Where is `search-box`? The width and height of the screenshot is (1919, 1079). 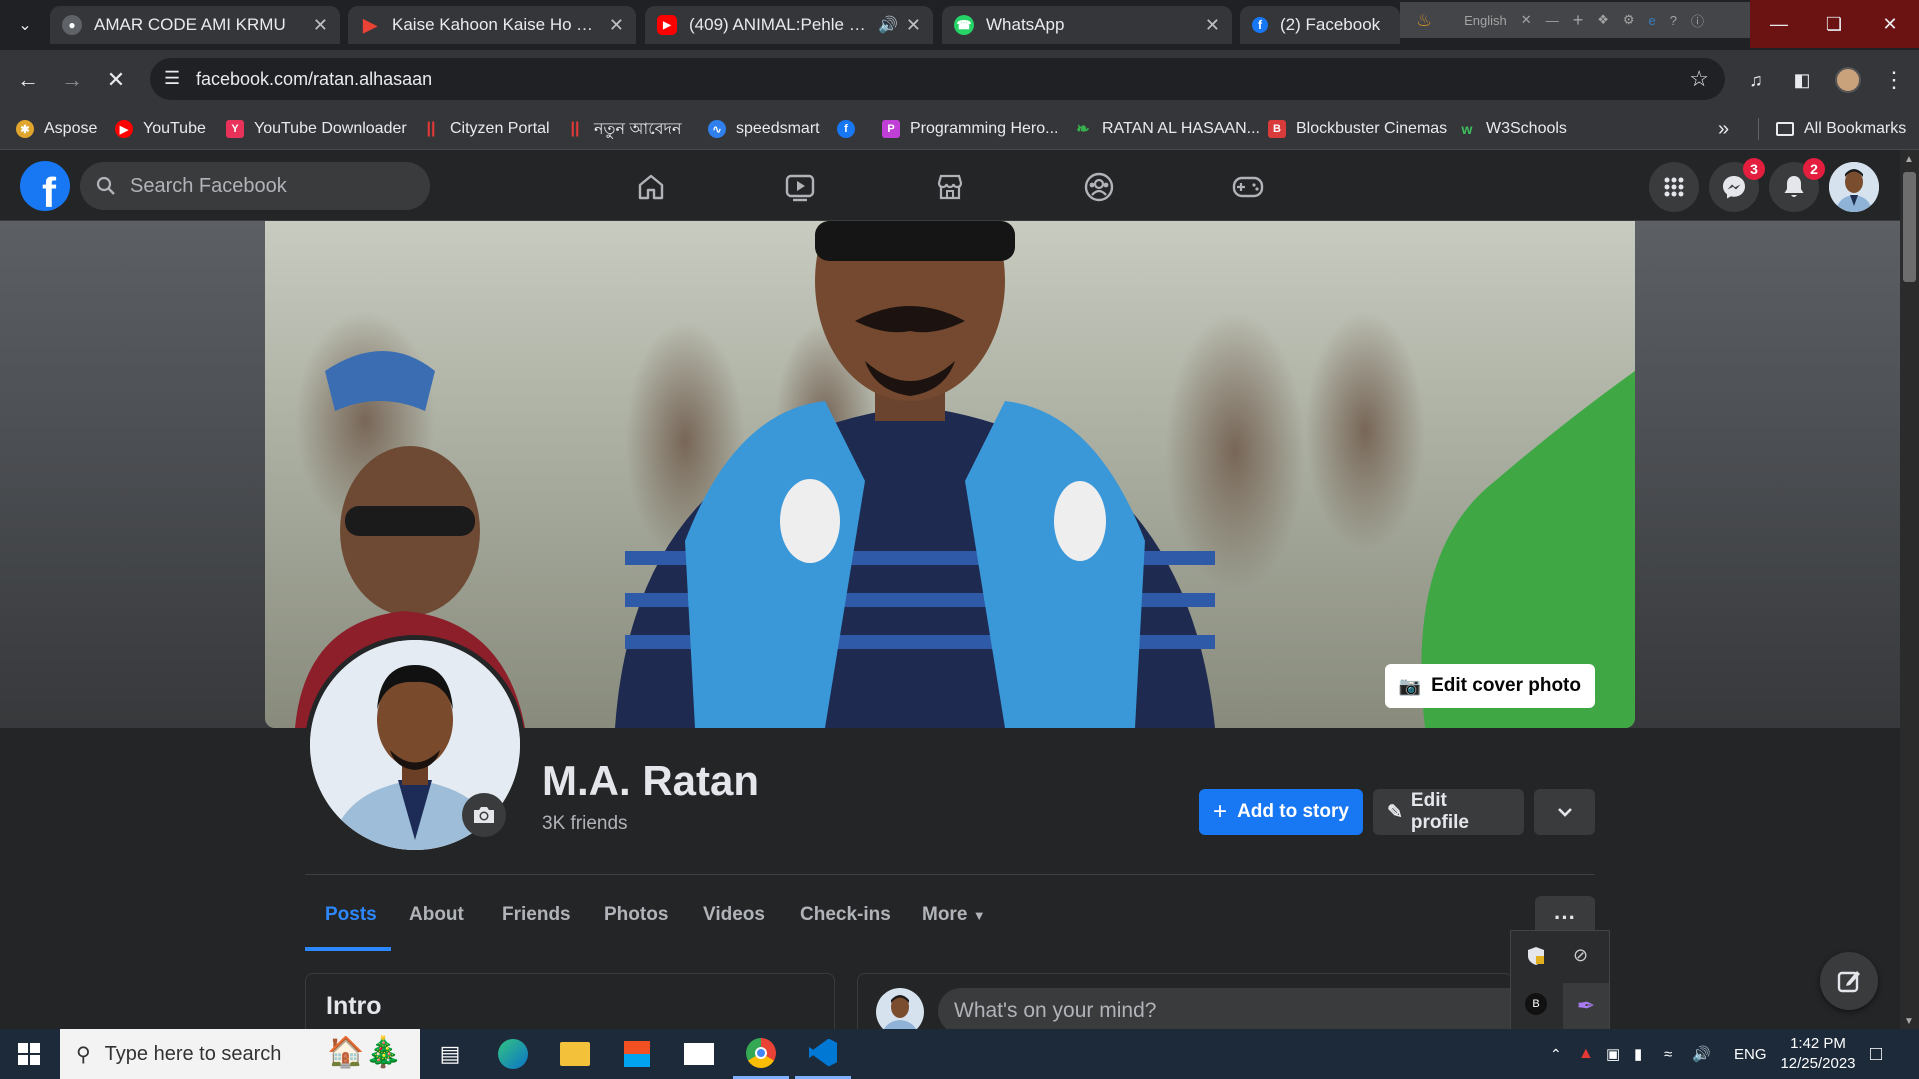
search-box is located at coordinates (255, 186).